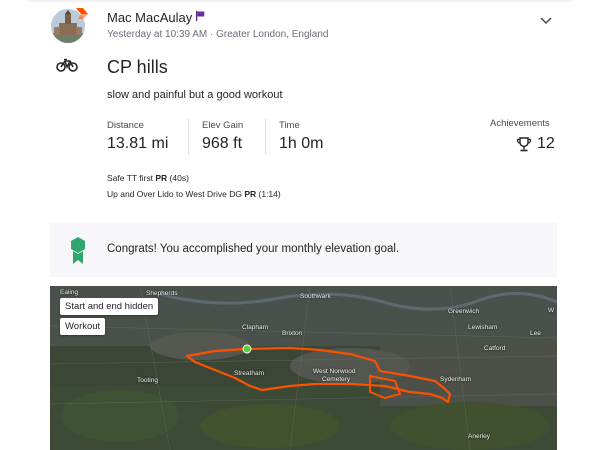 This screenshot has height=450, width=600. I want to click on trophy-icon, so click(524, 144).